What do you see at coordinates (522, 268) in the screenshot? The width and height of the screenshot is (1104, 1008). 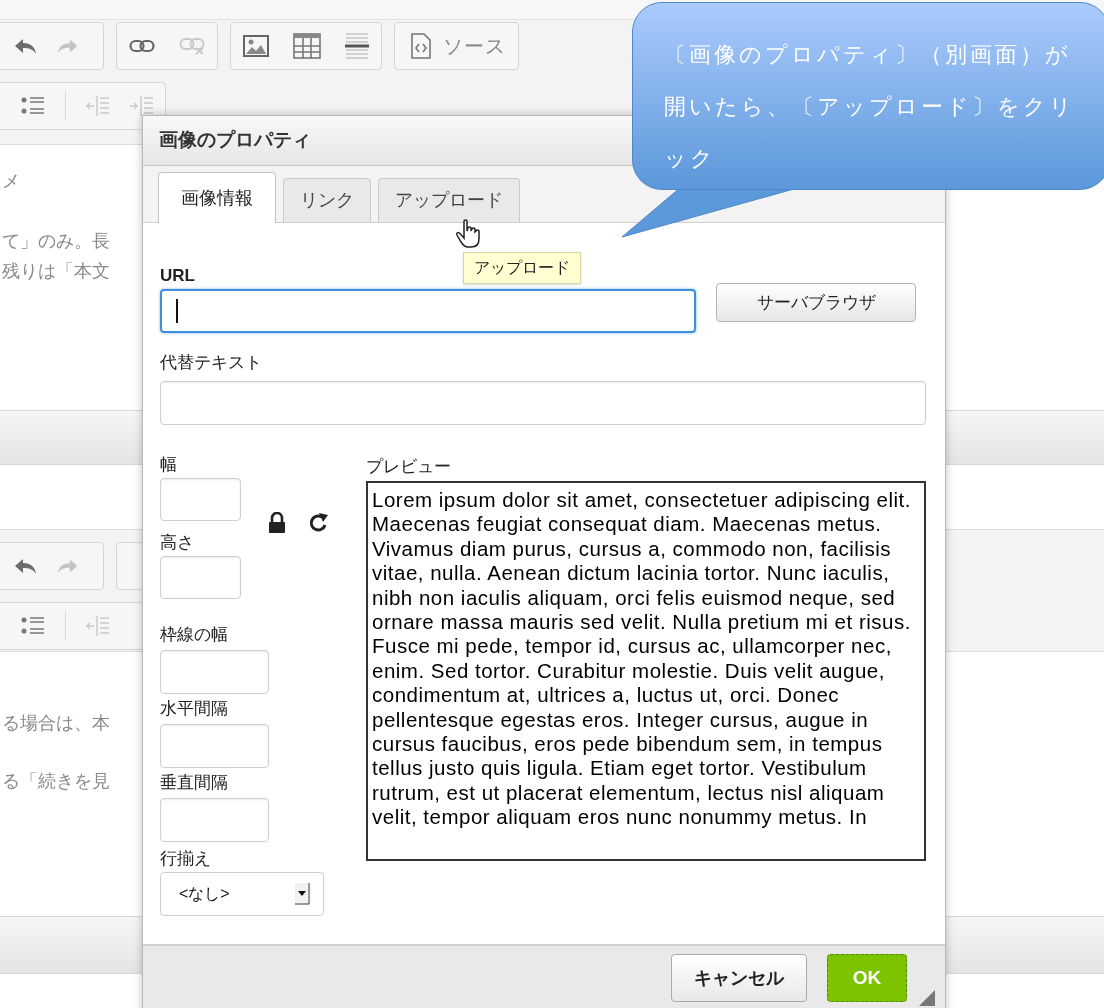 I see `tooltip: アップロード` at bounding box center [522, 268].